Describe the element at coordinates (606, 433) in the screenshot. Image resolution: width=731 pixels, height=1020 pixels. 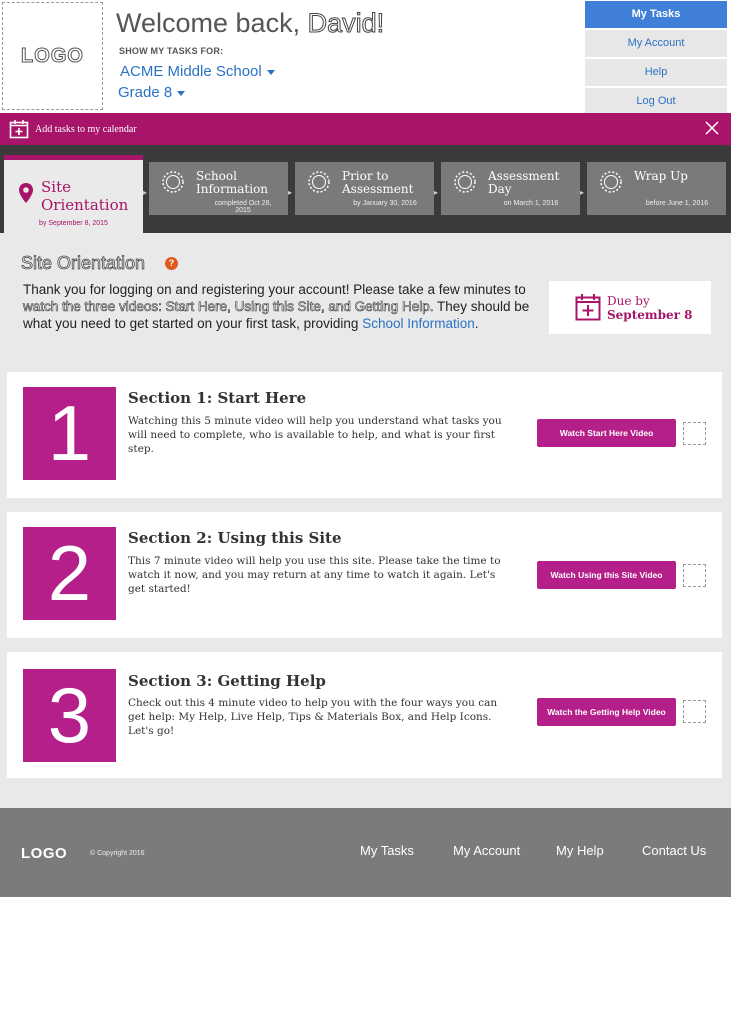
I see `watch-start-here-button: Watch Start Here Video` at that location.